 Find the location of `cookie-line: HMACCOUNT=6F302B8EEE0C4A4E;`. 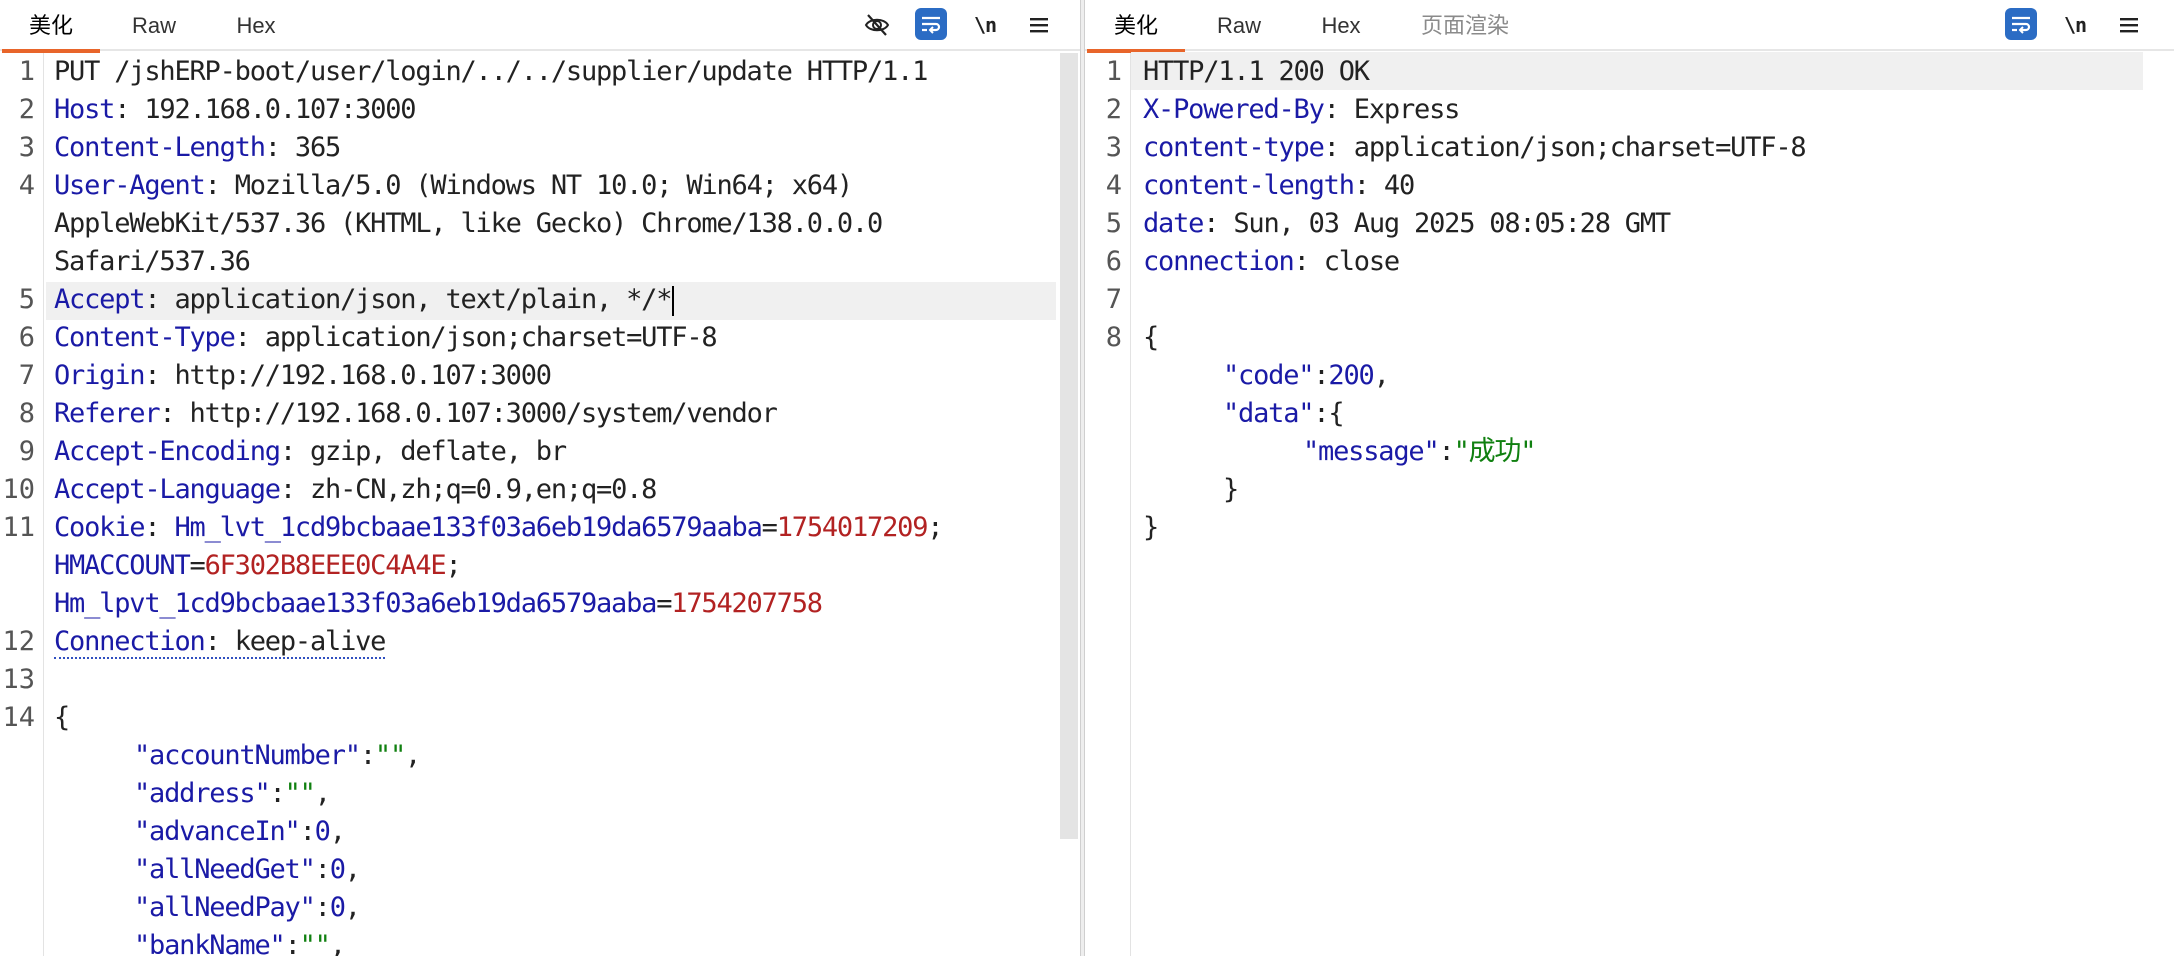

cookie-line: HMACCOUNT=6F302B8EEE0C4A4E; is located at coordinates (258, 565).